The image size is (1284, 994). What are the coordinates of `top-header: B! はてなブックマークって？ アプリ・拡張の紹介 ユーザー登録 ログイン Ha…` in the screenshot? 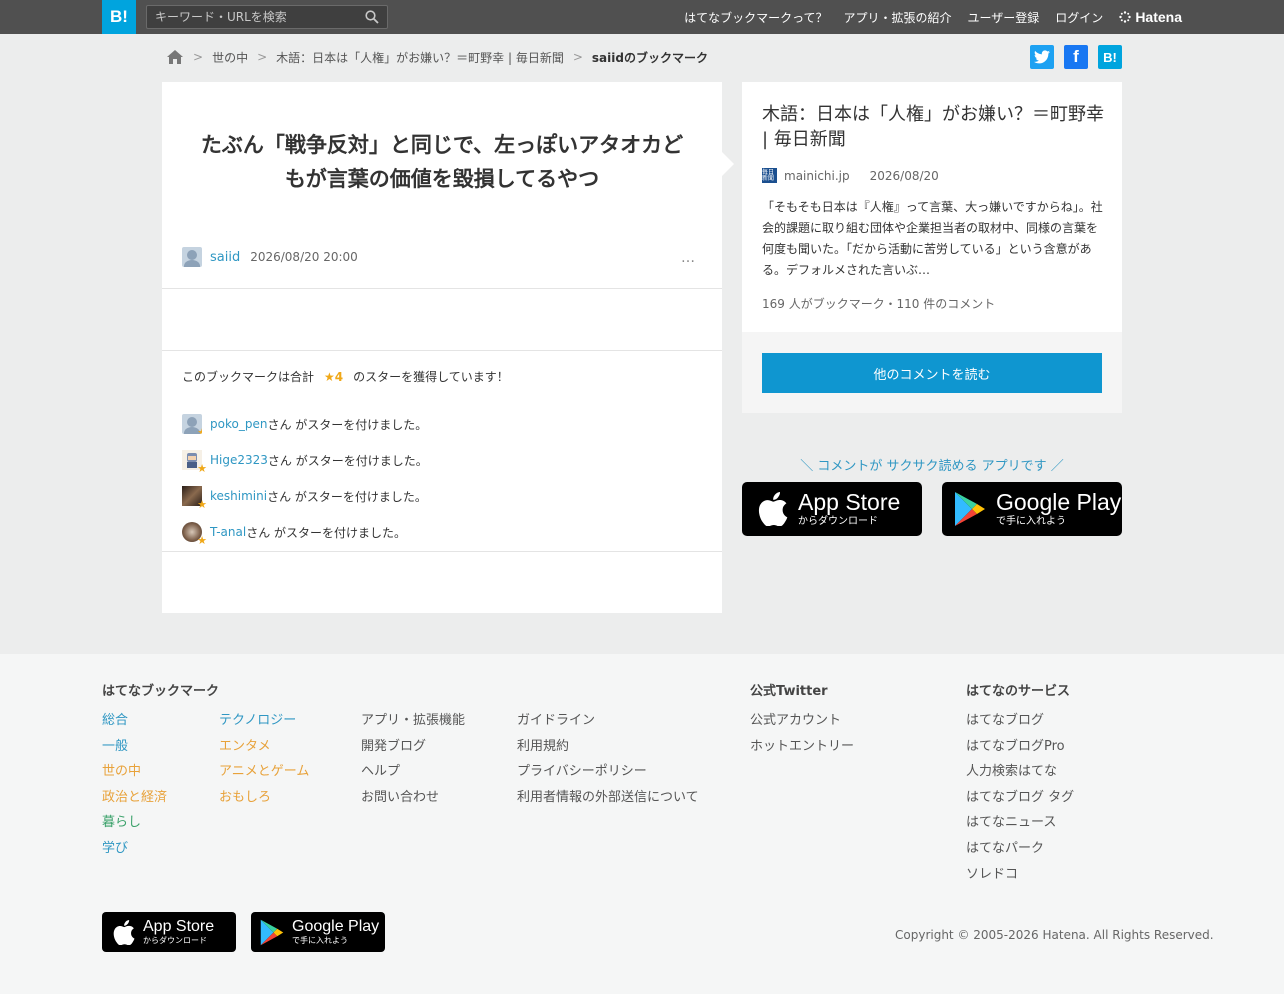 It's located at (642, 17).